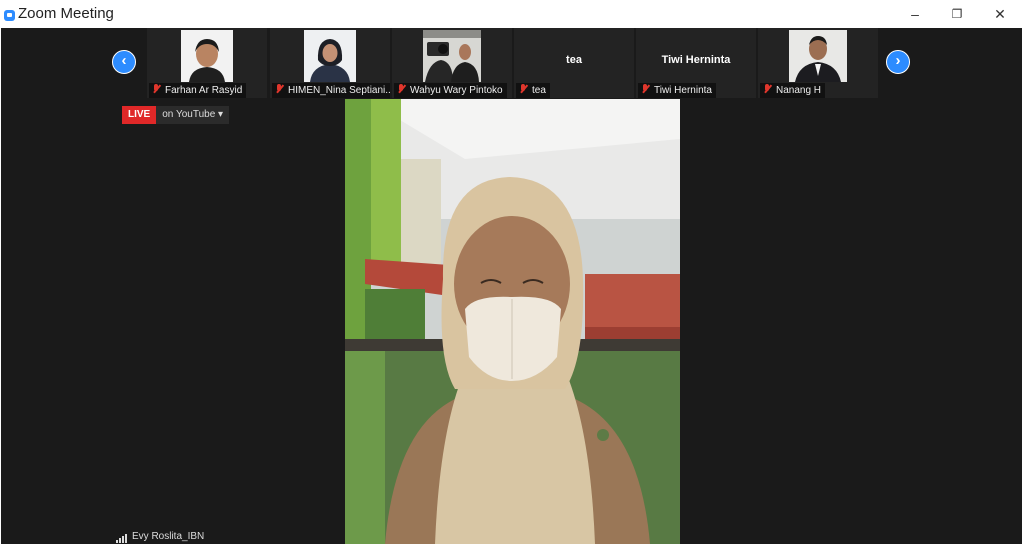 This screenshot has height=546, width=1024. I want to click on signal-strength-icon, so click(122, 537).